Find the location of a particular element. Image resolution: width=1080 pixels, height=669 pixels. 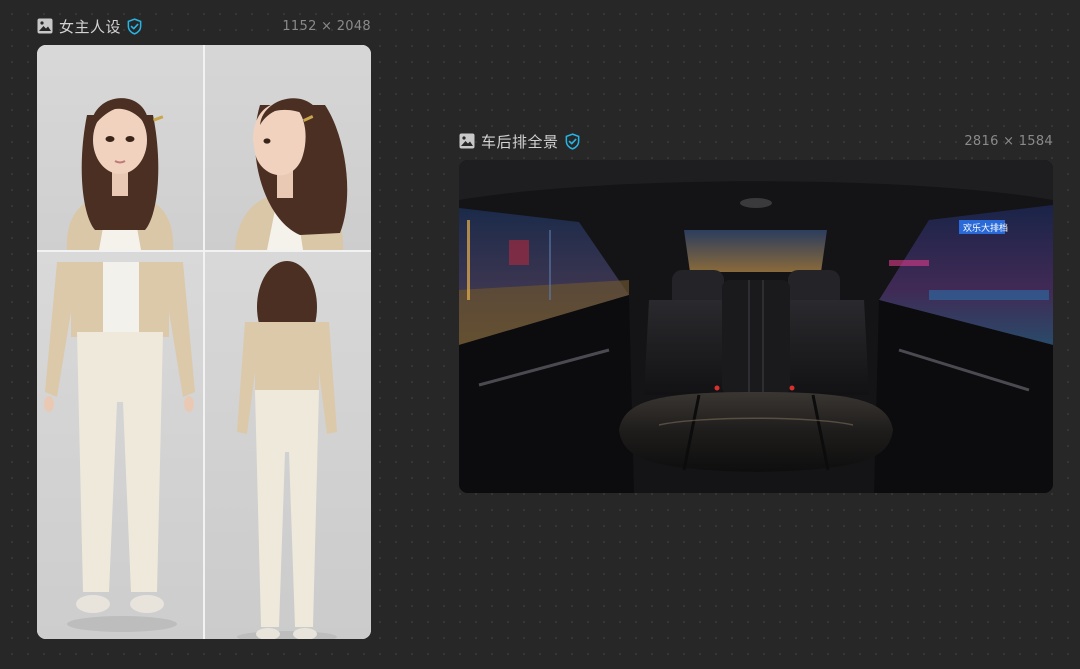

card-title: 车后排全景 is located at coordinates (520, 142).